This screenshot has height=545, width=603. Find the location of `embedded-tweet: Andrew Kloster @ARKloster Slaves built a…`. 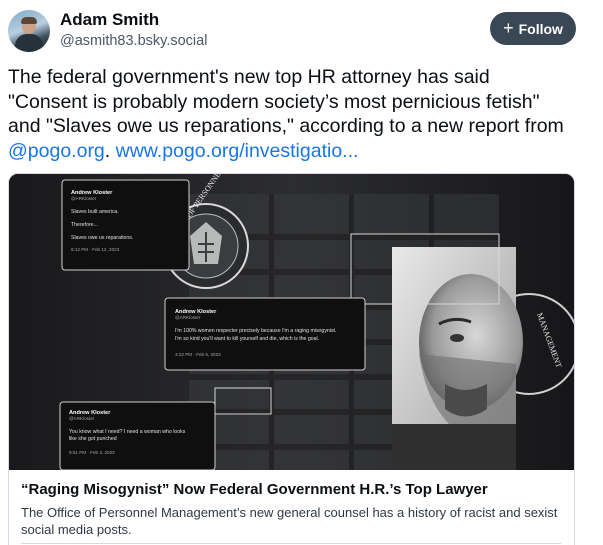

embedded-tweet: Andrew Kloster @ARKloster Slaves built a… is located at coordinates (127, 221).